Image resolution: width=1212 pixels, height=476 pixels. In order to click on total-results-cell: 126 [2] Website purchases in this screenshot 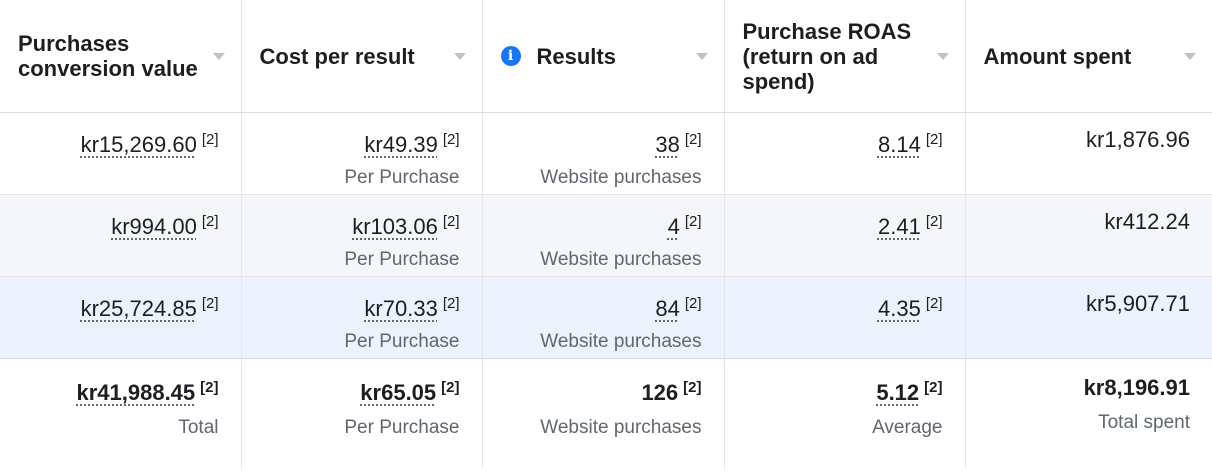, I will do `click(603, 413)`.